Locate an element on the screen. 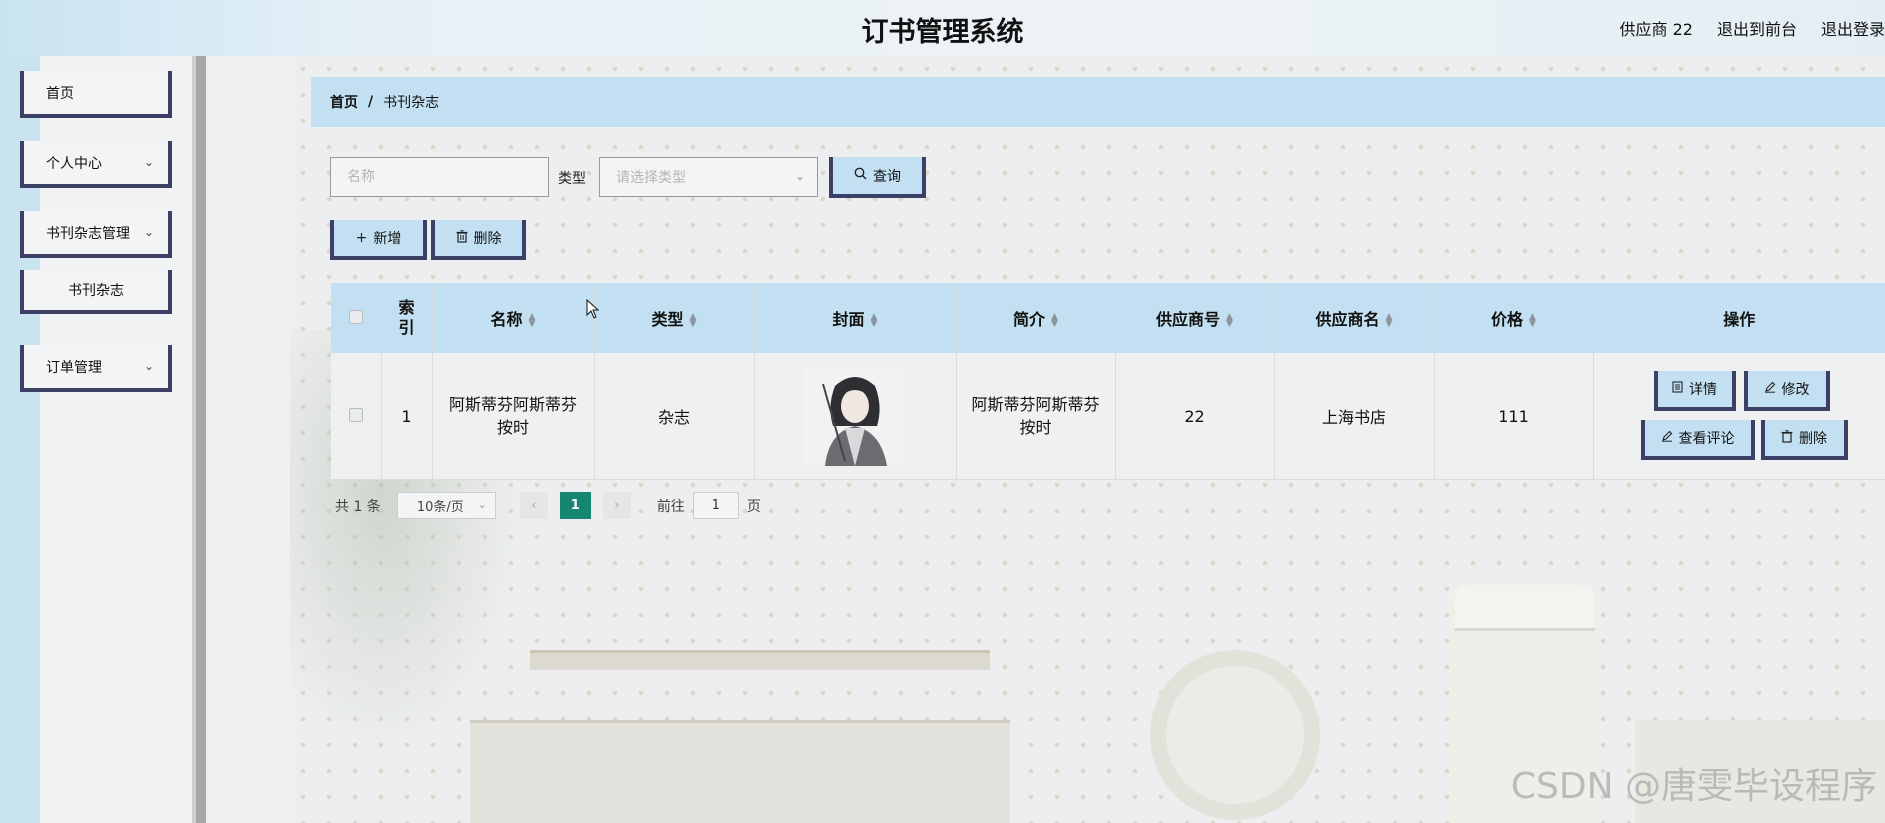  add-button-label: 新增 is located at coordinates (387, 239).